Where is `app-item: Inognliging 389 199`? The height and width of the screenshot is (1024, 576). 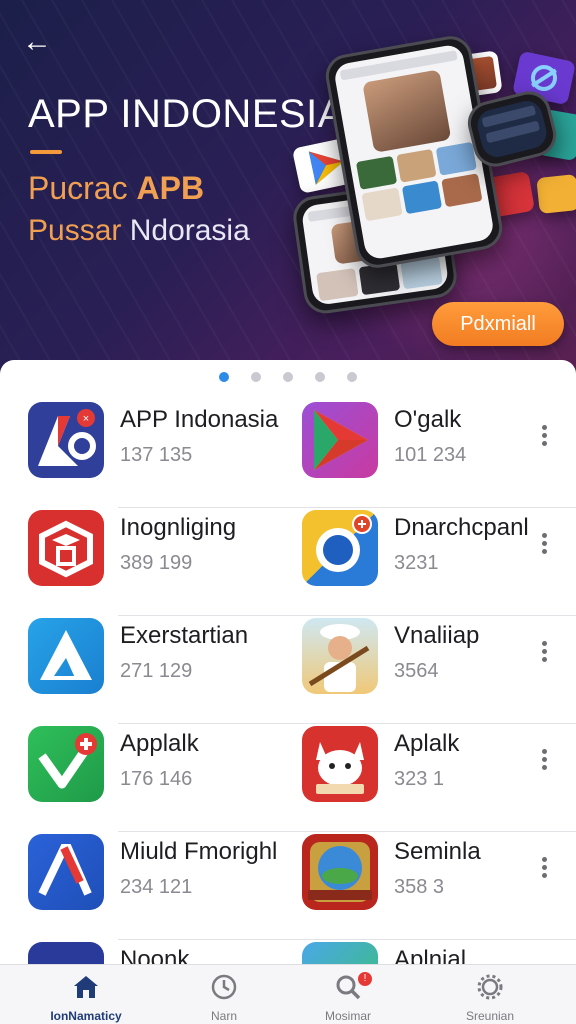
app-item: Inognliging 389 199 is located at coordinates (158, 562).